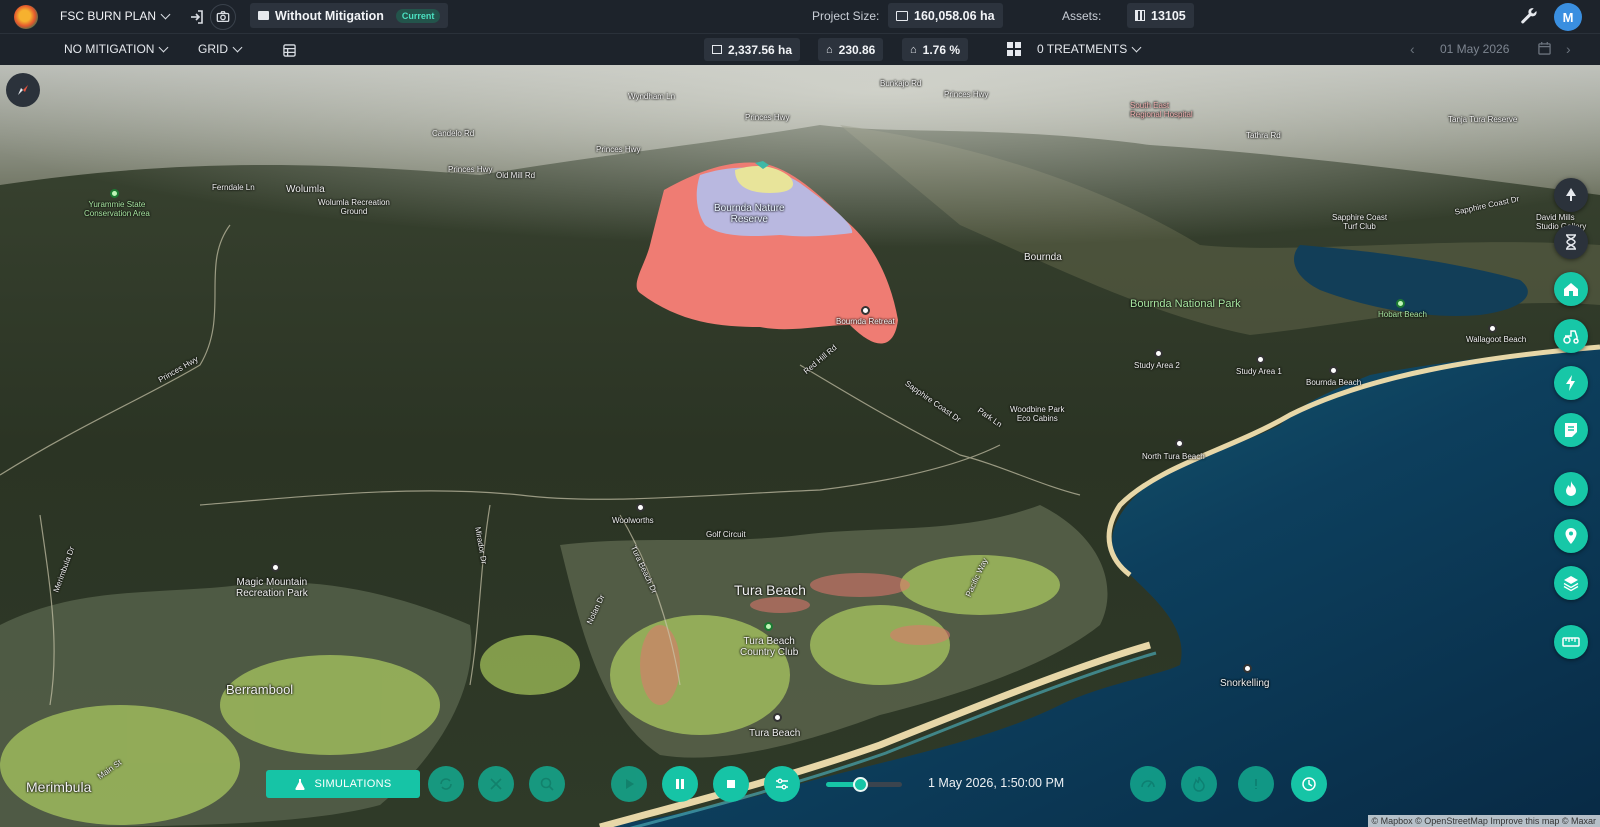 Image resolution: width=1600 pixels, height=827 pixels. What do you see at coordinates (1334, 382) in the screenshot?
I see `map-label: Bournda Beach` at bounding box center [1334, 382].